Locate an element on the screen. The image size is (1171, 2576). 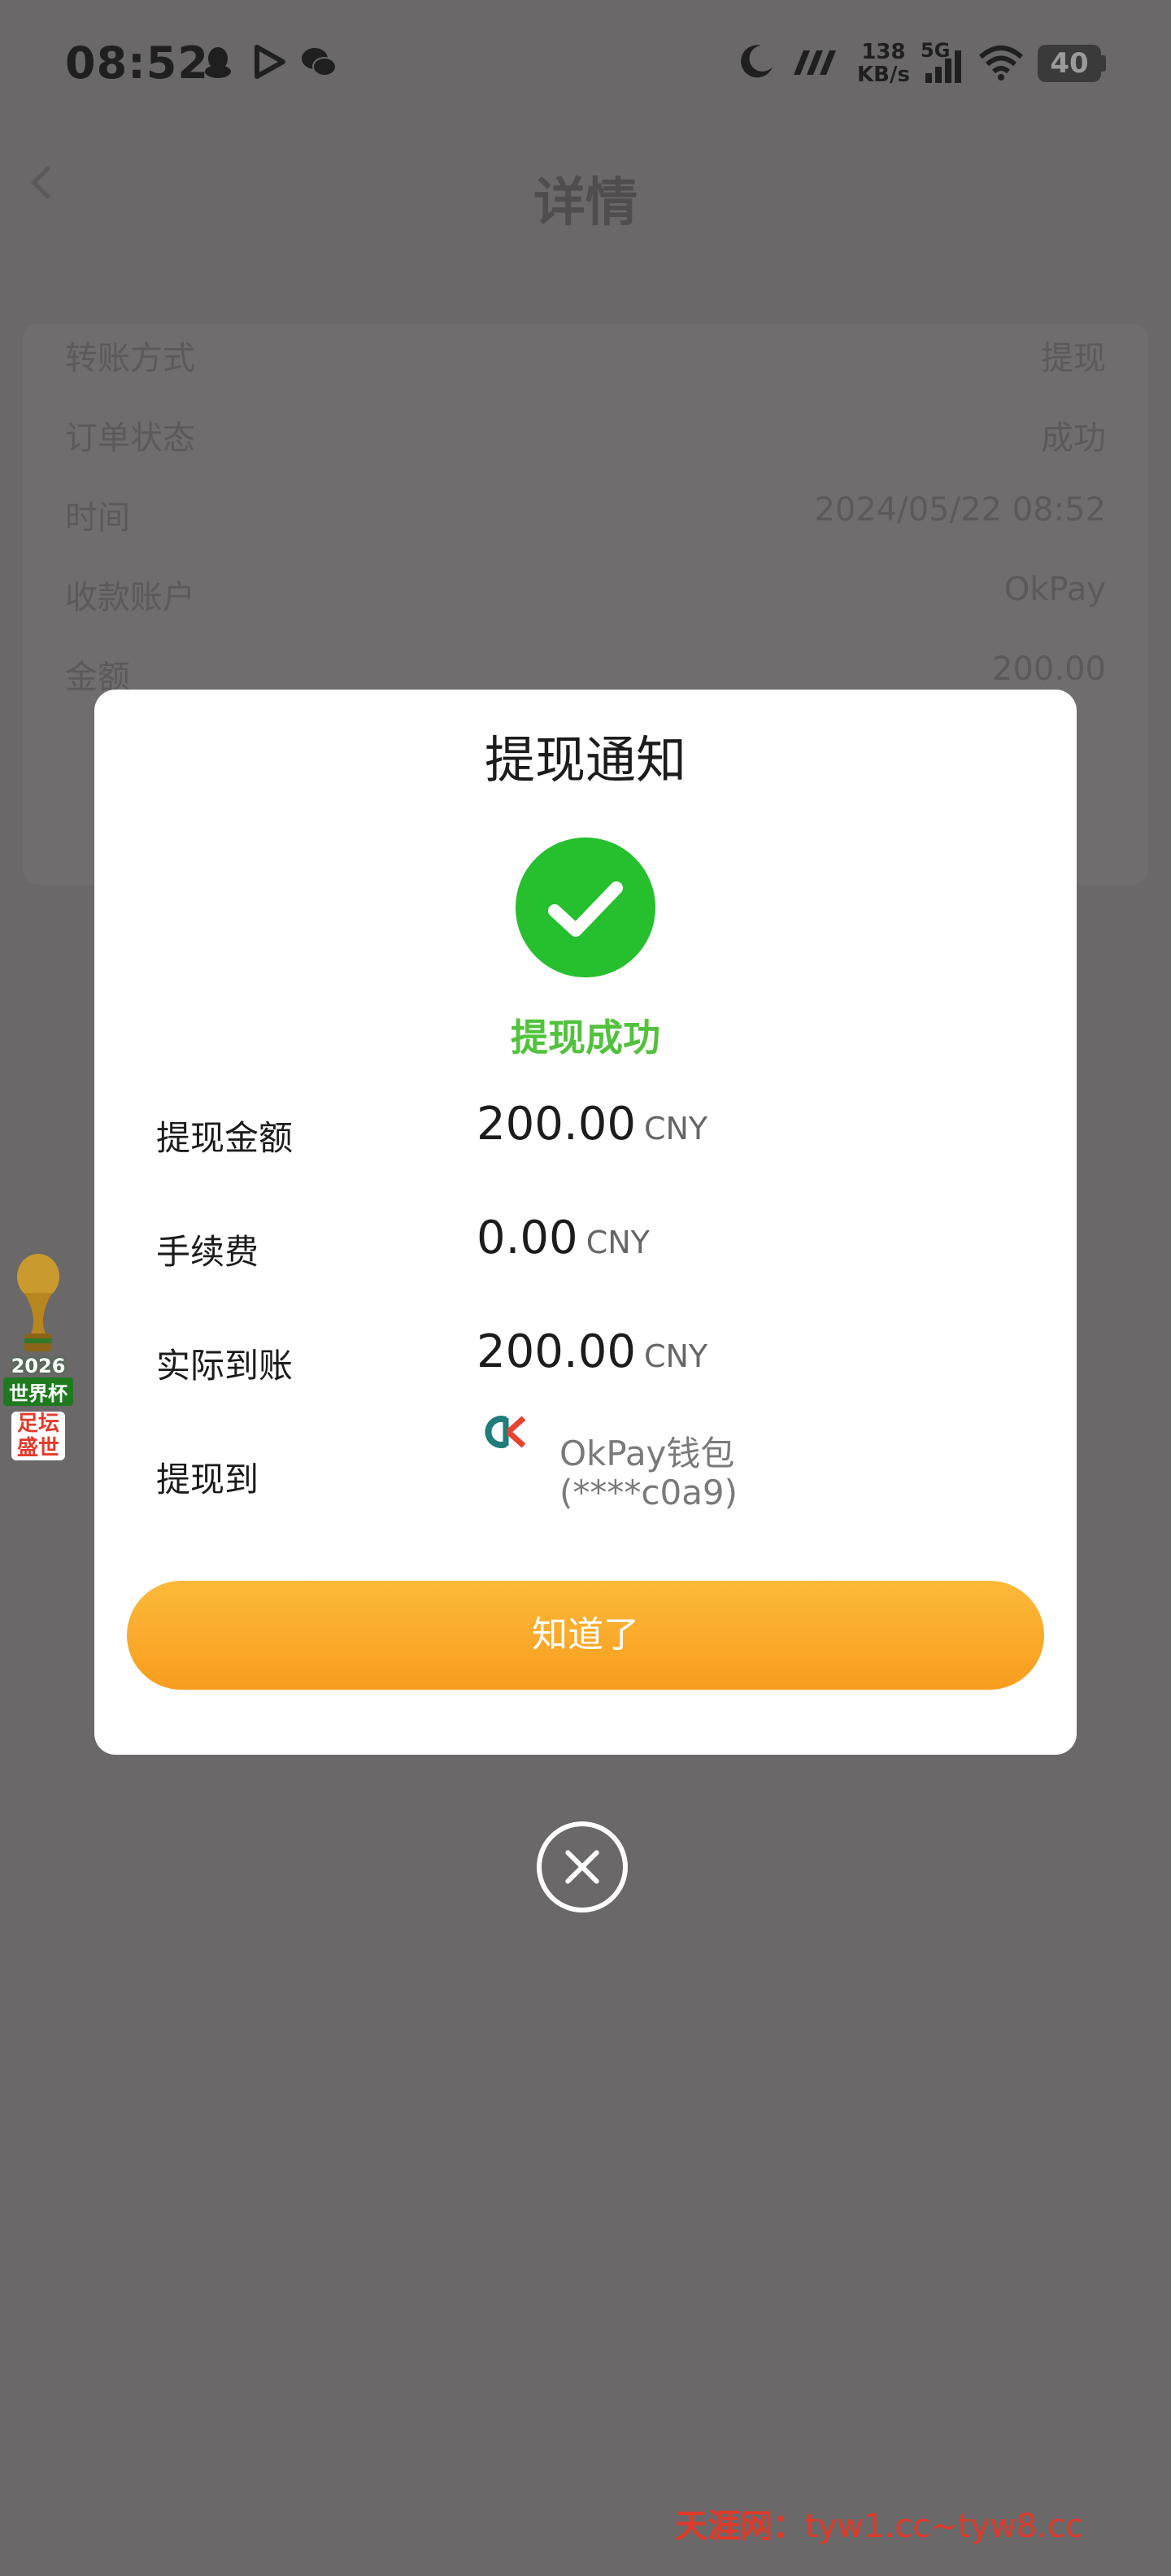
row-label: 提现金额 is located at coordinates (225, 1138).